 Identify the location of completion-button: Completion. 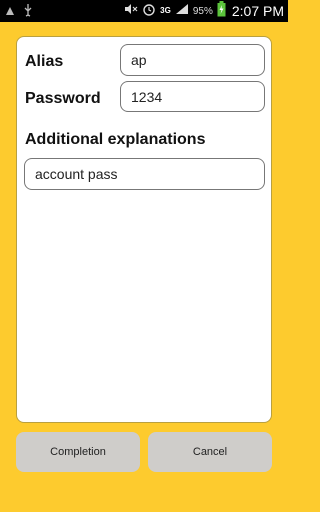
(78, 452).